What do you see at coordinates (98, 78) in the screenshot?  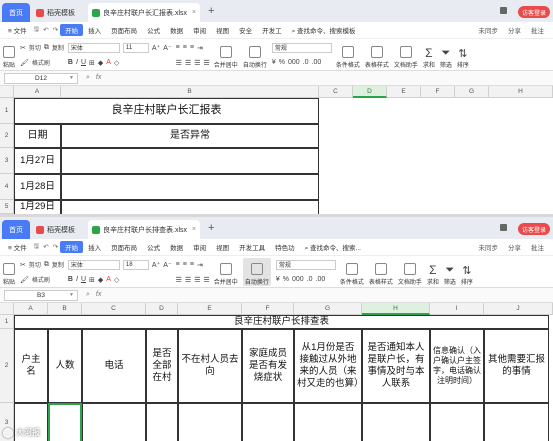 I see `fx-icon: fx` at bounding box center [98, 78].